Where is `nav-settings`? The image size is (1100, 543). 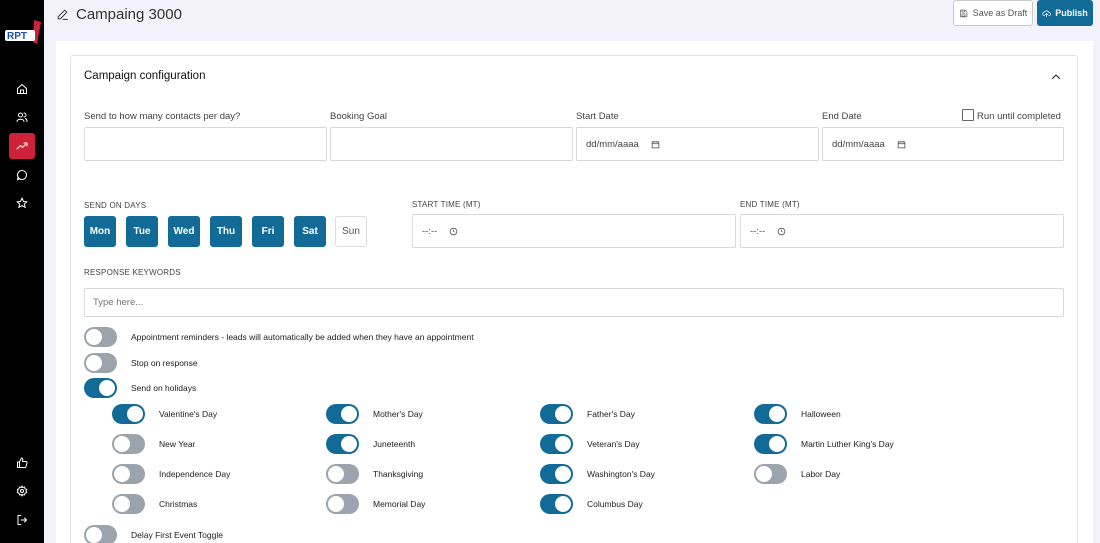
nav-settings is located at coordinates (22, 491).